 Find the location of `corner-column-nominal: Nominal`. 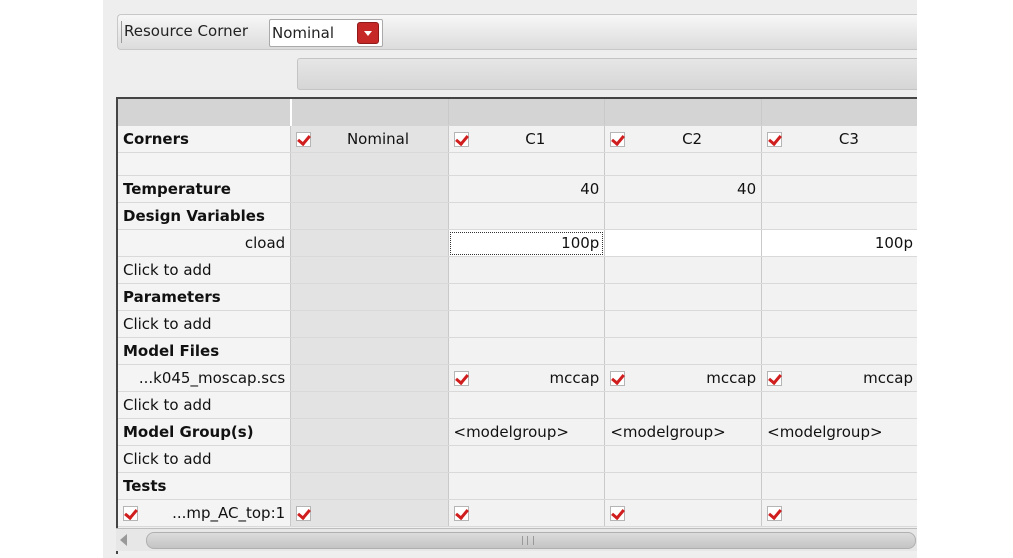

corner-column-nominal: Nominal is located at coordinates (369, 139).